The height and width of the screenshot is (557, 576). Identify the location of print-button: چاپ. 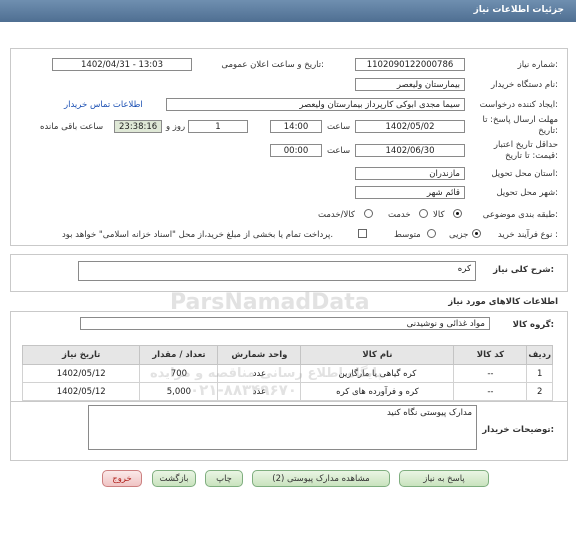
(224, 478).